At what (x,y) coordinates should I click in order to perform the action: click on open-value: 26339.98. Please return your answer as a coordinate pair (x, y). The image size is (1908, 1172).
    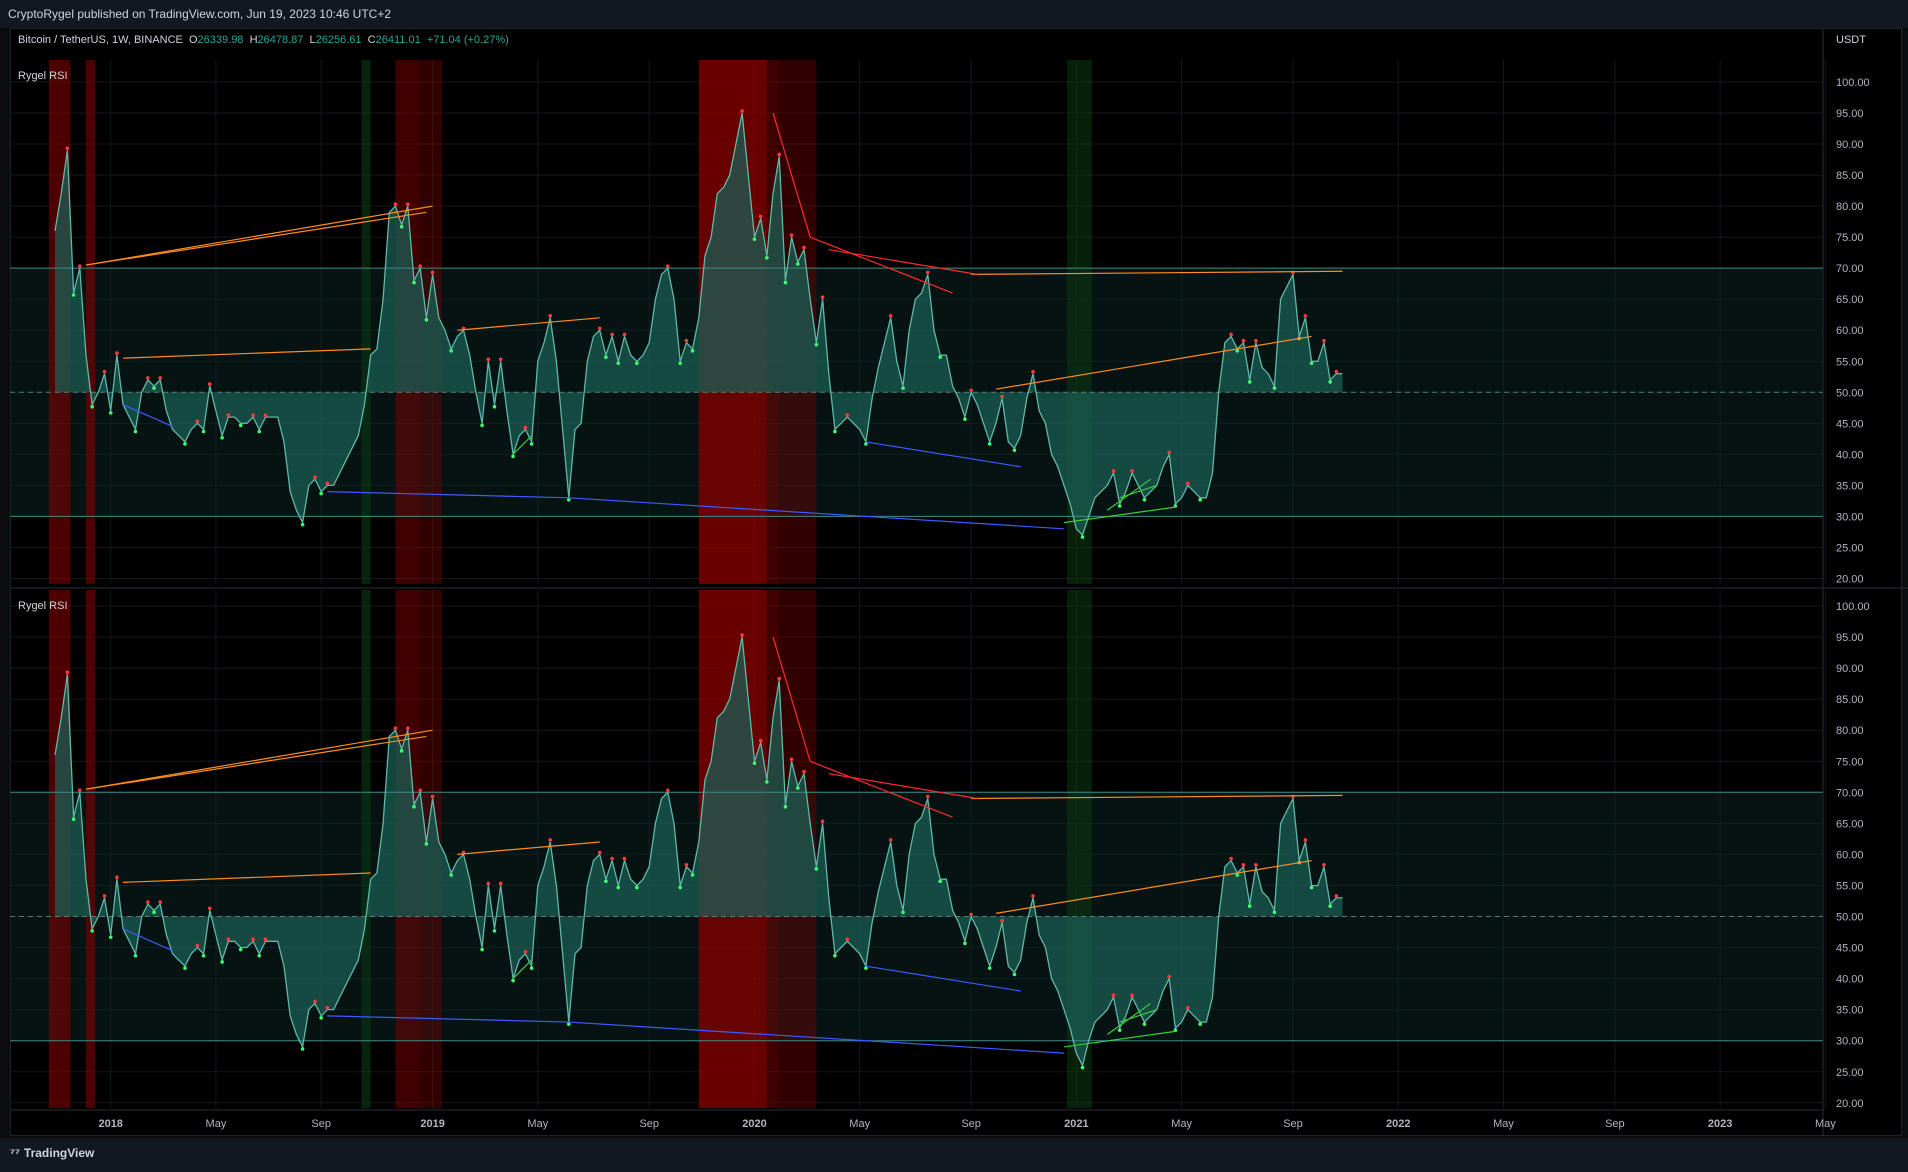
    Looking at the image, I should click on (220, 40).